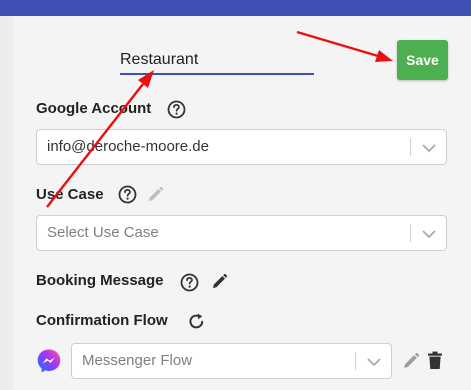  Describe the element at coordinates (241, 233) in the screenshot. I see `use-case-select: Select Use Case` at that location.